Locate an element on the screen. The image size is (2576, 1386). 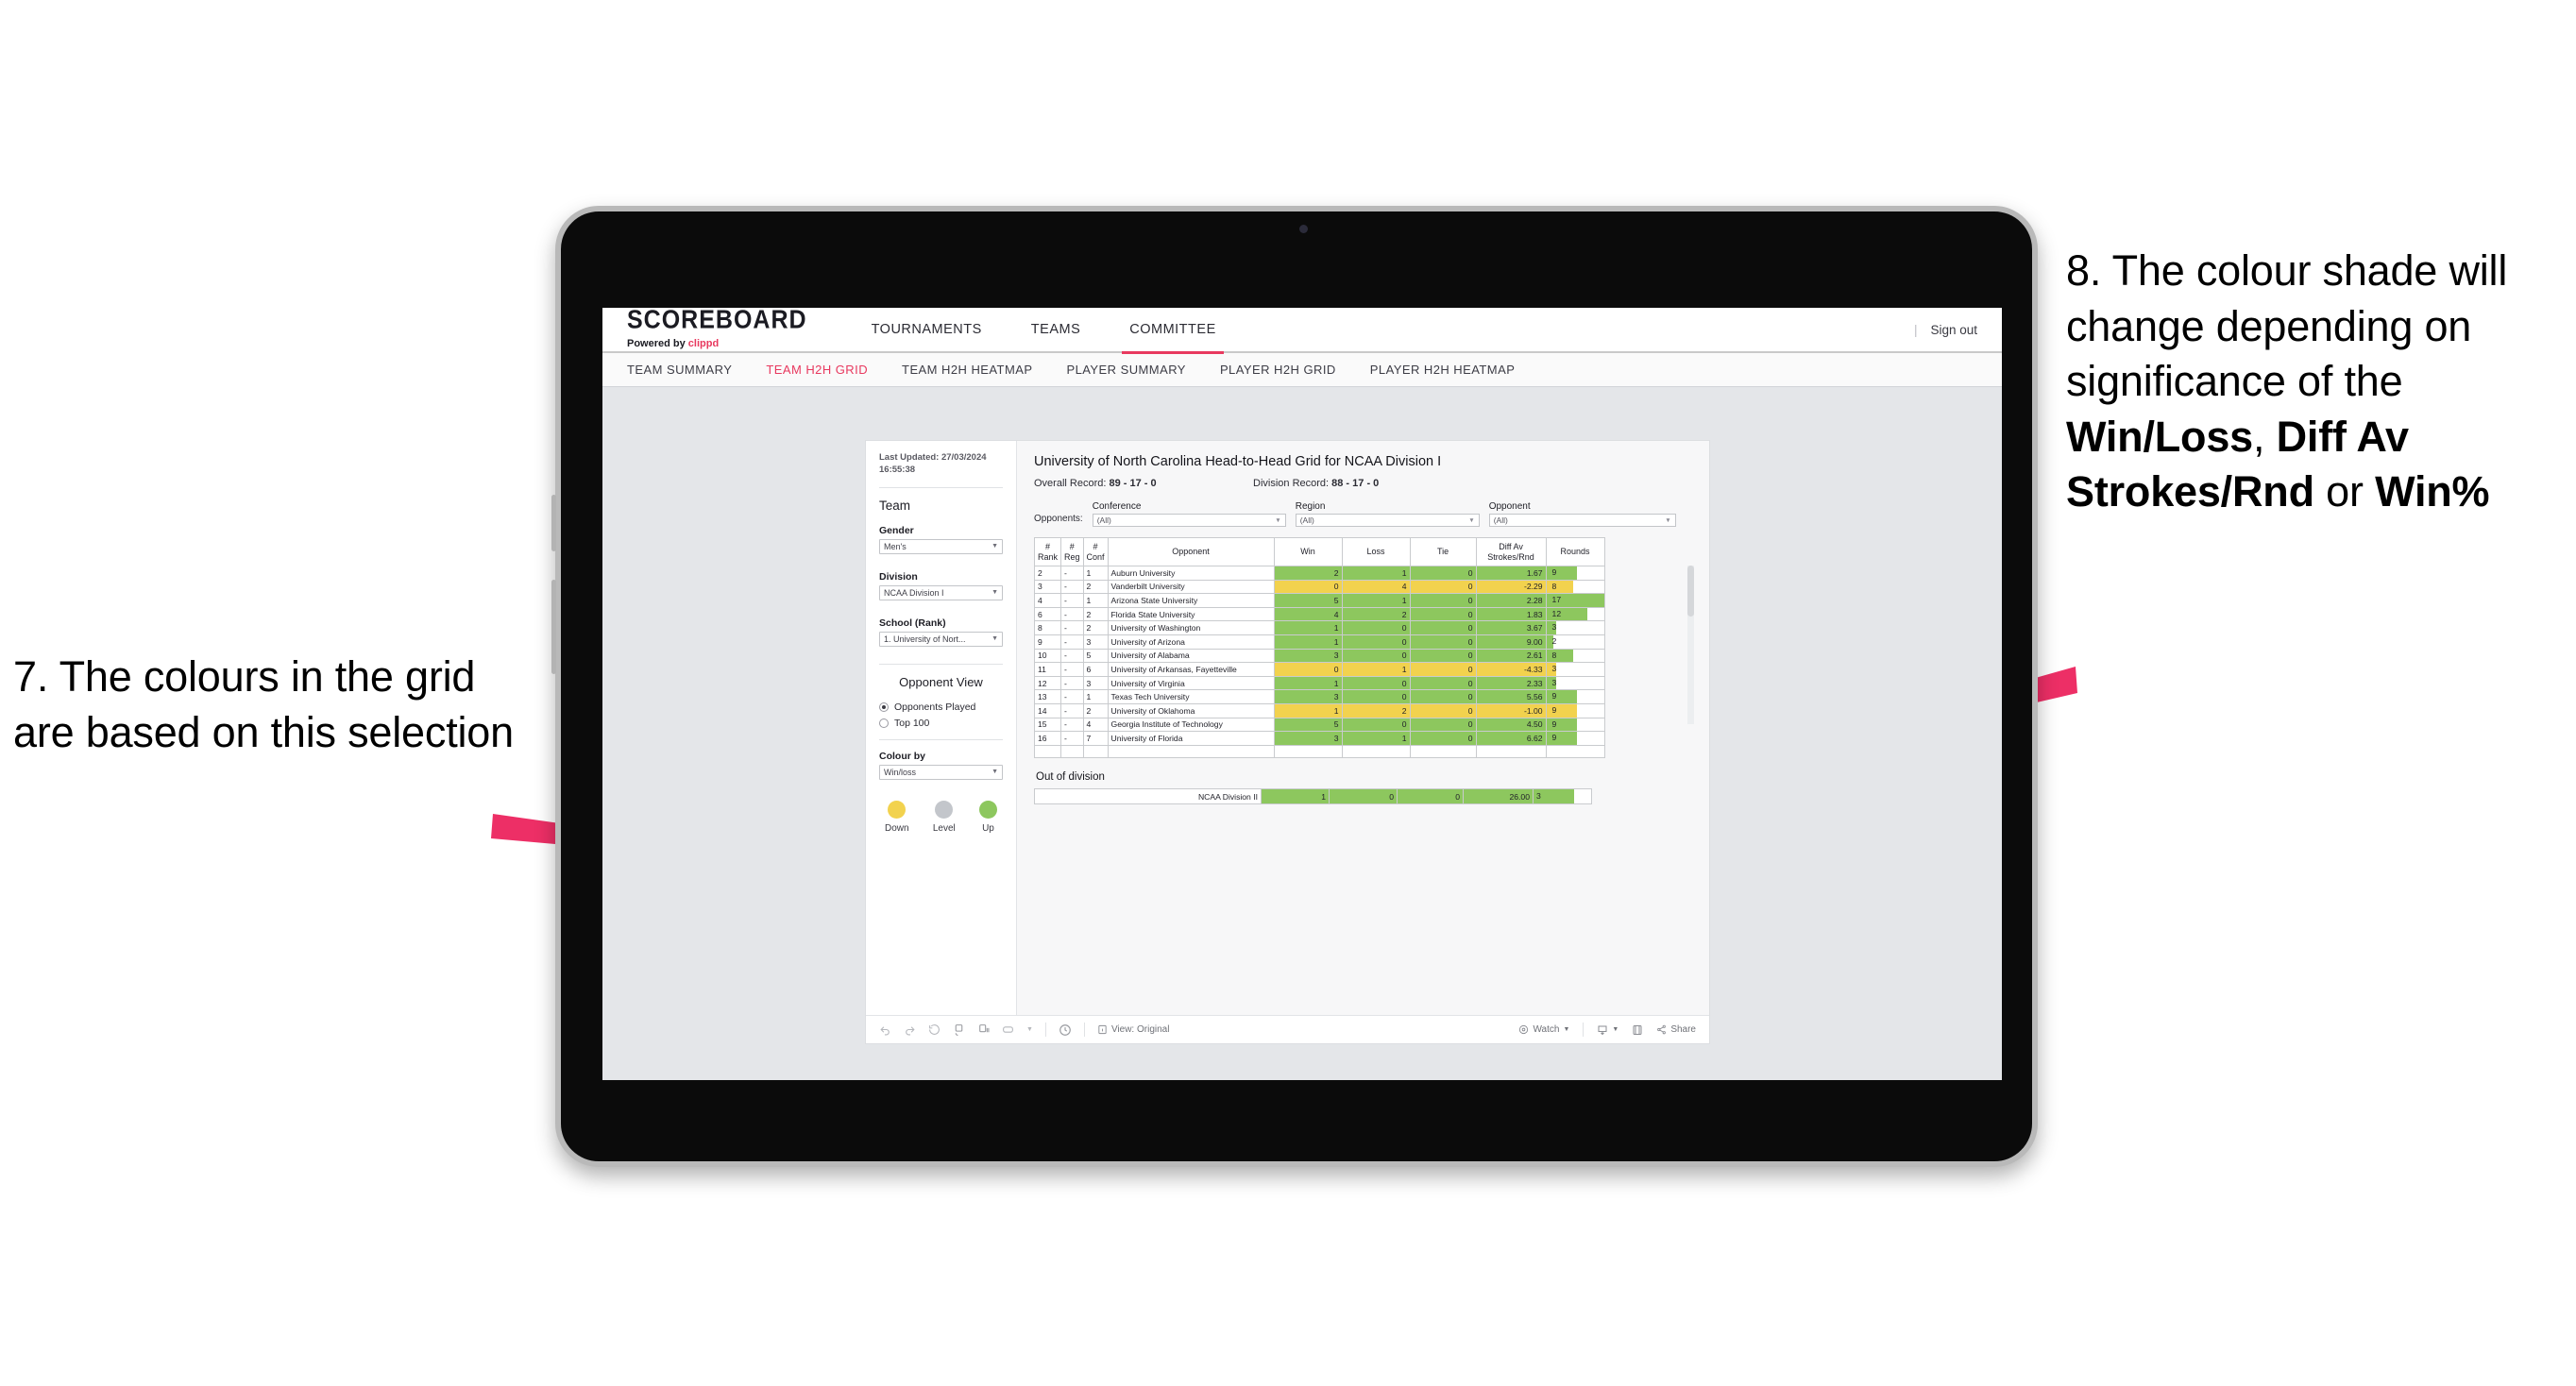
legend-item-up: Up is located at coordinates (987, 817).